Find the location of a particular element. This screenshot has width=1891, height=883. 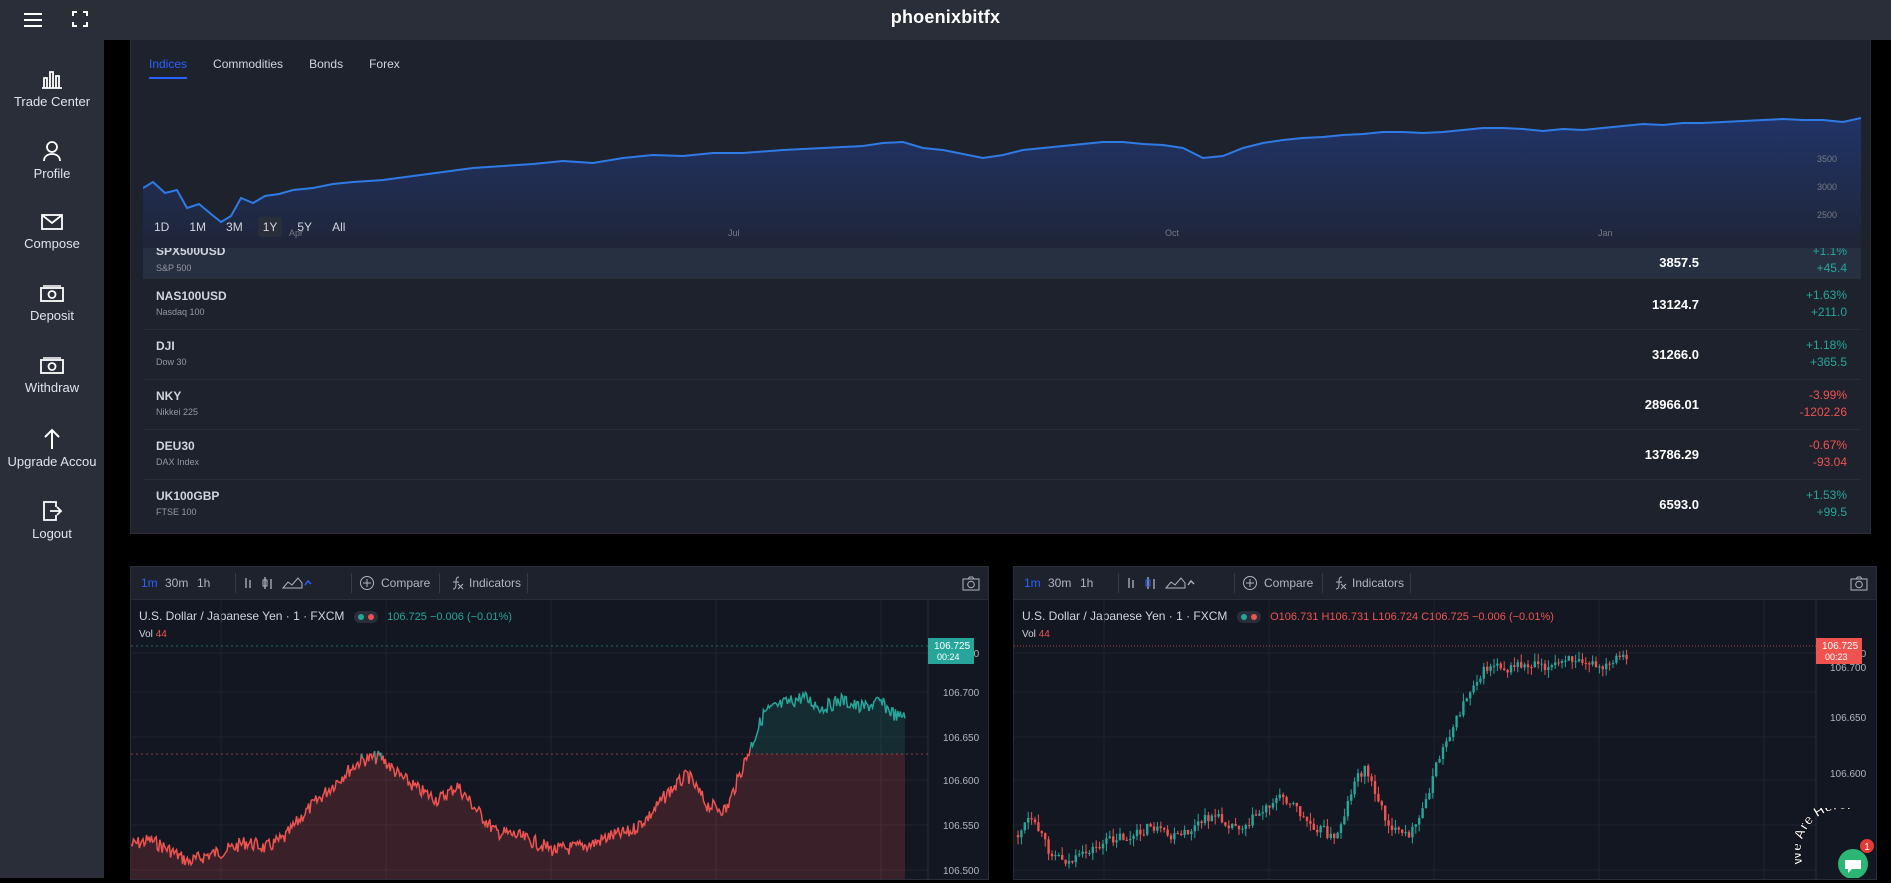

sidebar-item-compose: Compose is located at coordinates (52, 235).